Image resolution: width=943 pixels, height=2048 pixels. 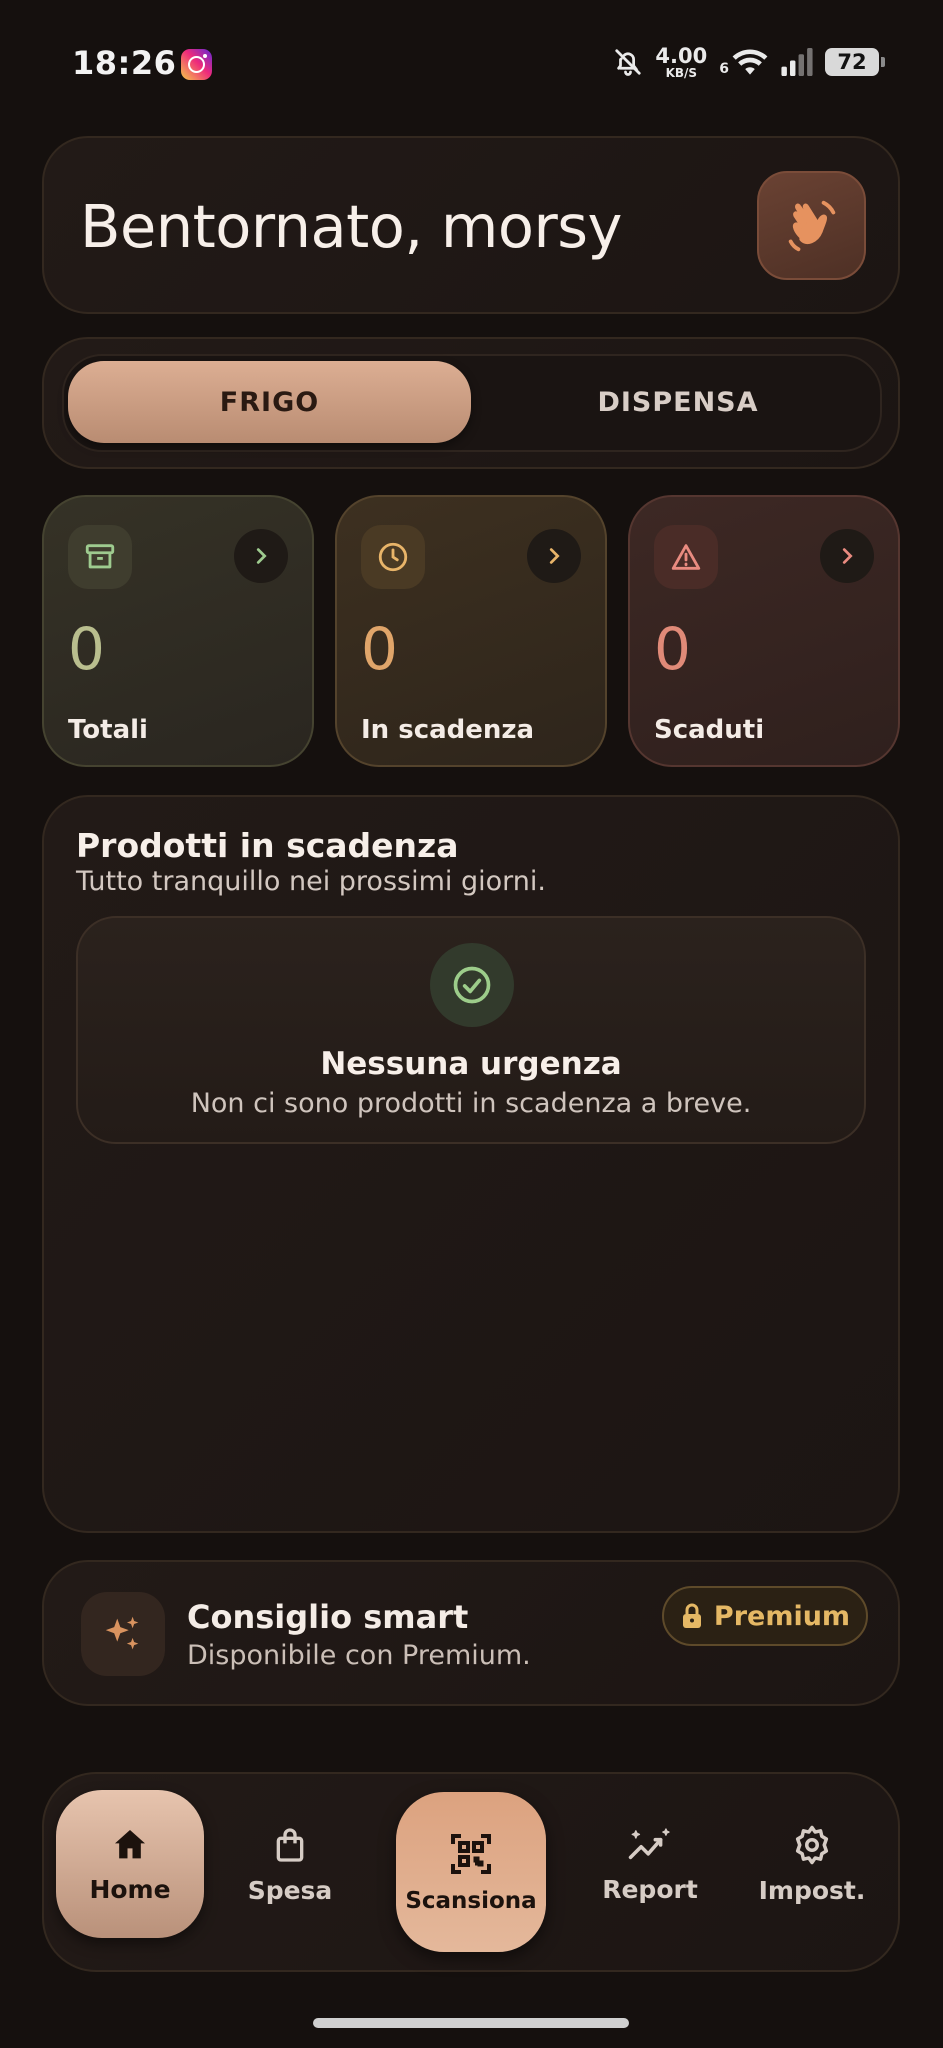 What do you see at coordinates (797, 62) in the screenshot?
I see `signal-icon` at bounding box center [797, 62].